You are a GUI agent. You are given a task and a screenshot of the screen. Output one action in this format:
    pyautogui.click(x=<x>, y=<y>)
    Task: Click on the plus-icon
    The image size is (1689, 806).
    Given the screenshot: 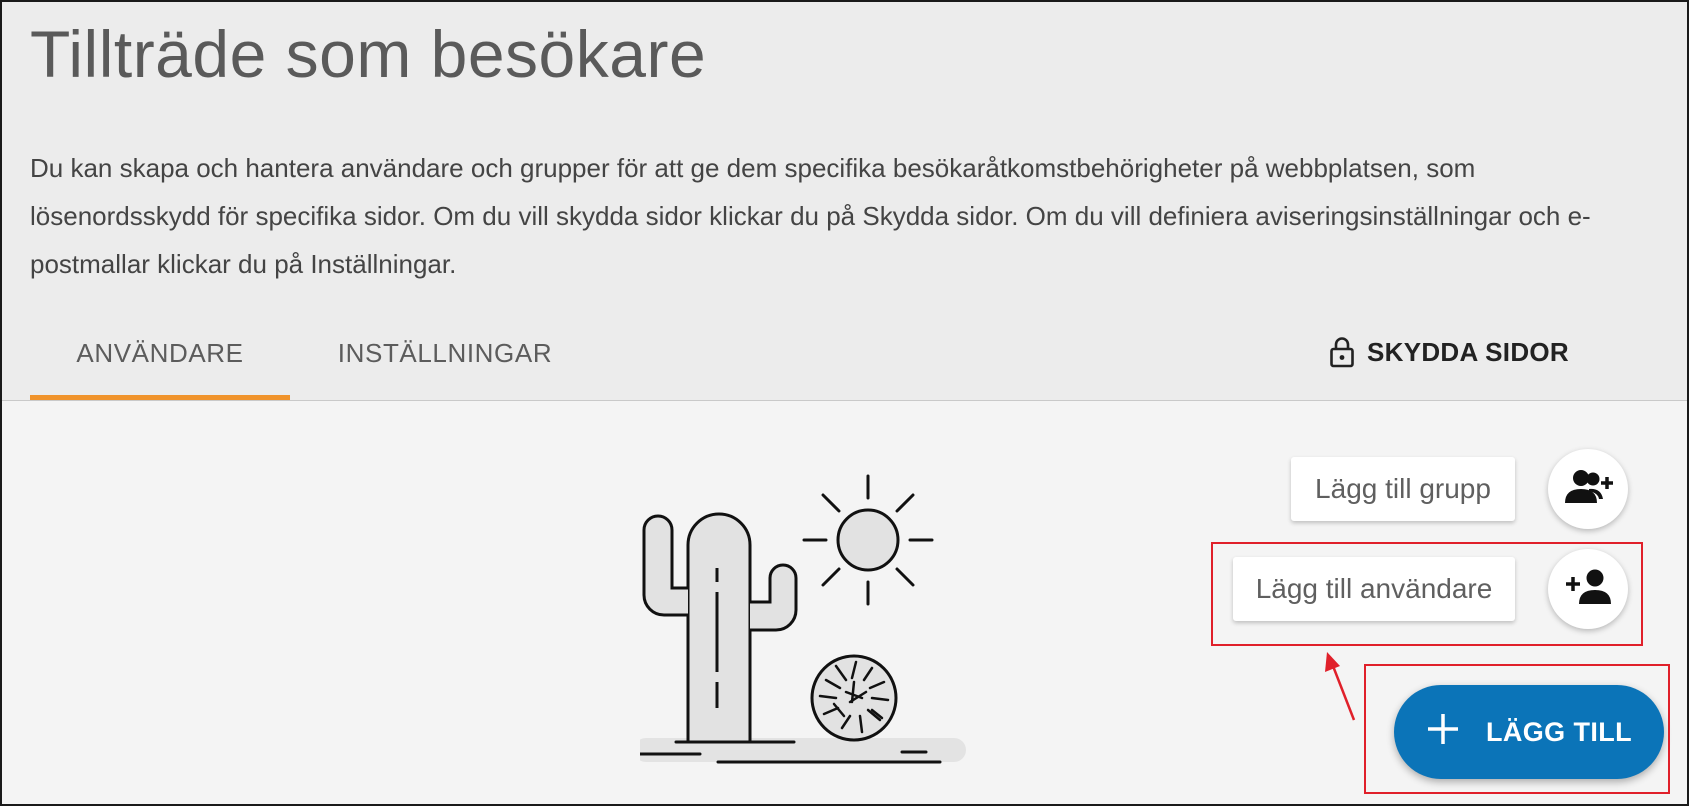 What is the action you would take?
    pyautogui.click(x=1443, y=732)
    